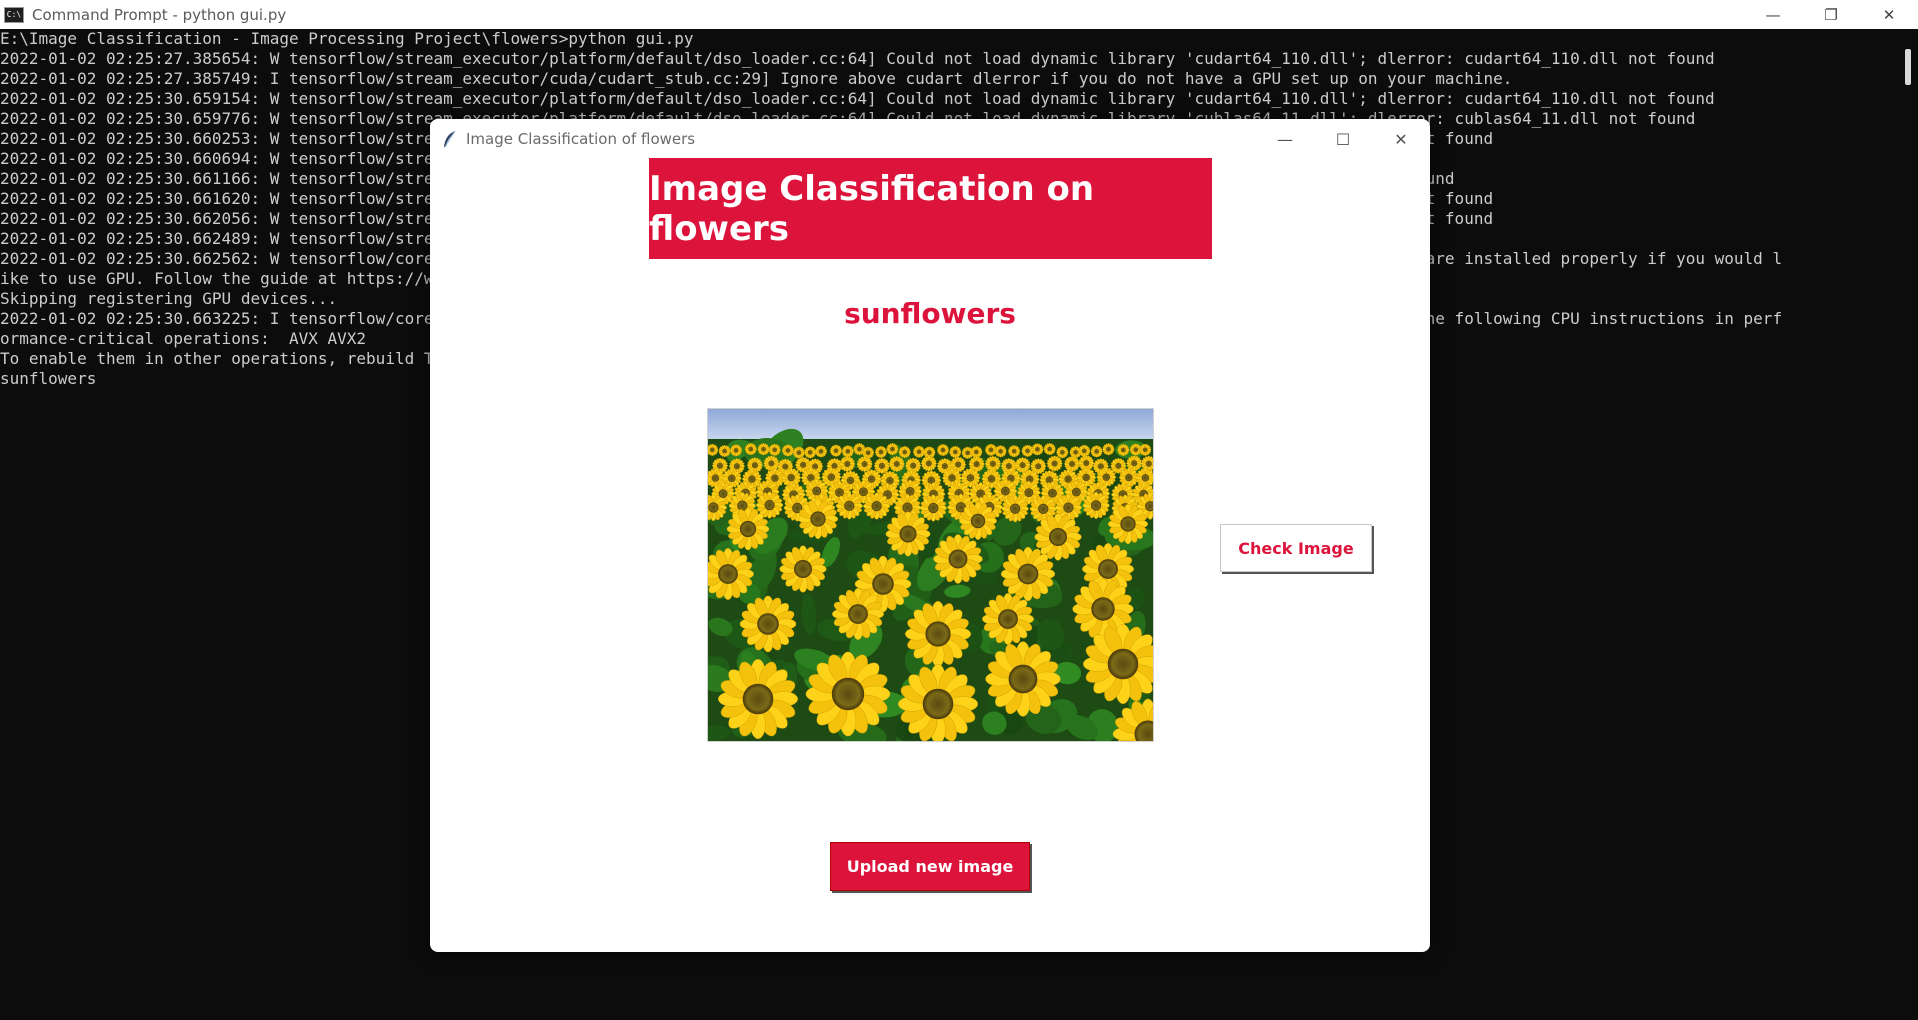 The width and height of the screenshot is (1918, 1020). I want to click on app-window-controls: — ☐ ✕, so click(1343, 139).